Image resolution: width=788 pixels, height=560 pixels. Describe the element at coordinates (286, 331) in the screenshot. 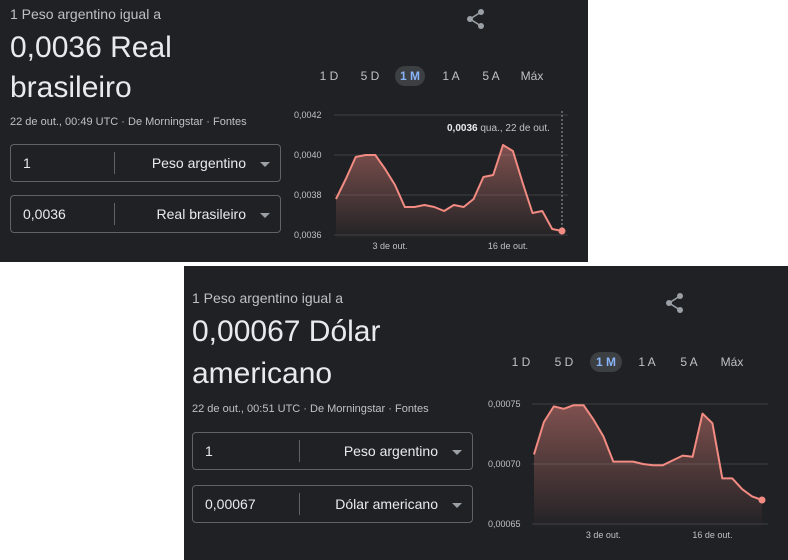

I see `converted-value-line1: 0,00067 Dólar` at that location.